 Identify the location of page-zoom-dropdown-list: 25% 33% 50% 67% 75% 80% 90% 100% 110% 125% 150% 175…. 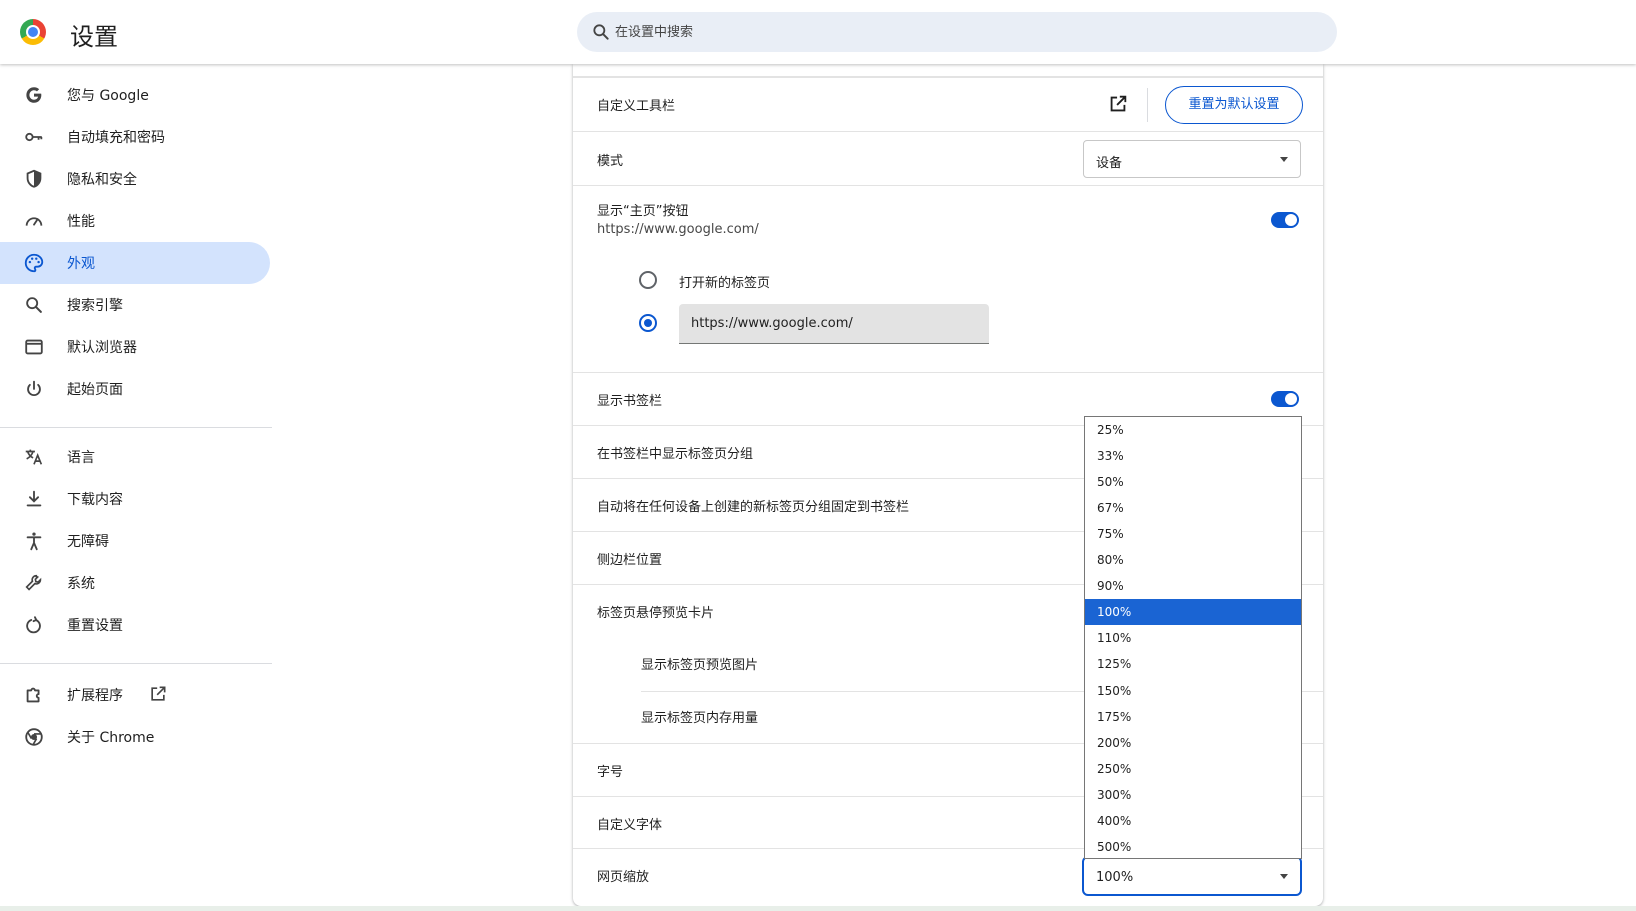
(1193, 637).